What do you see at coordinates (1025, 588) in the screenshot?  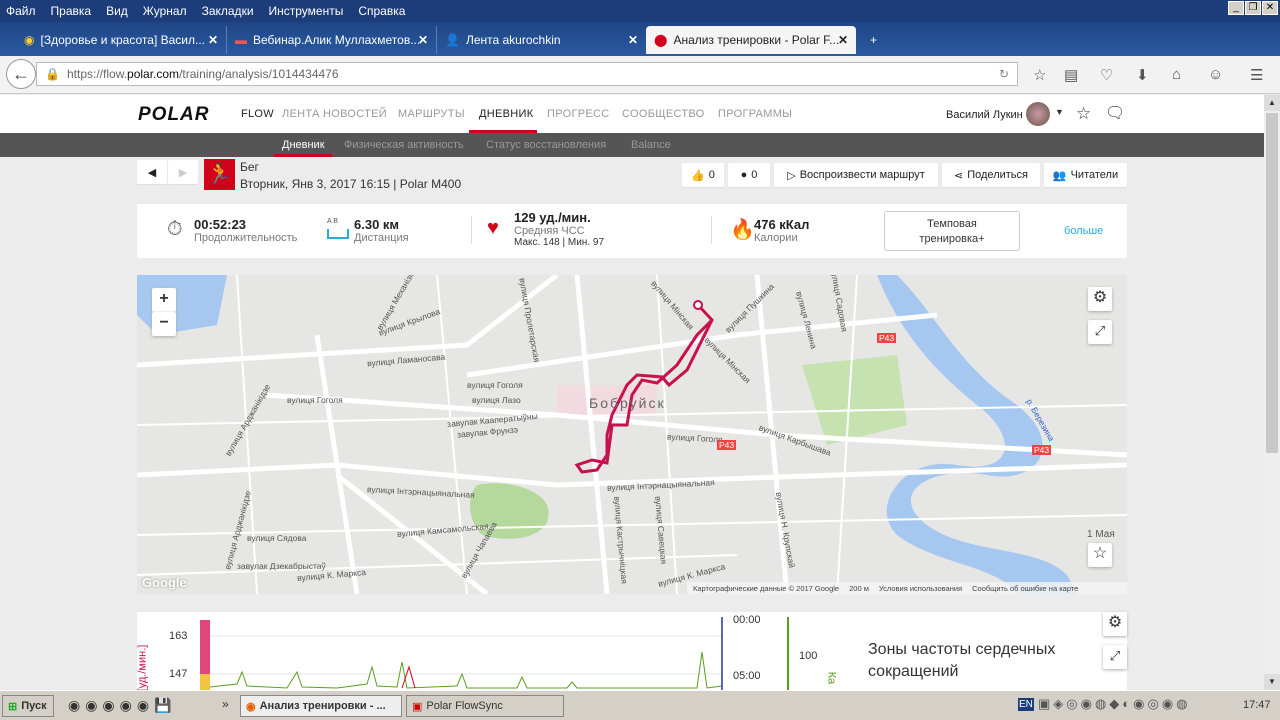 I see `report-link: Сообщить об ошибке на карте` at bounding box center [1025, 588].